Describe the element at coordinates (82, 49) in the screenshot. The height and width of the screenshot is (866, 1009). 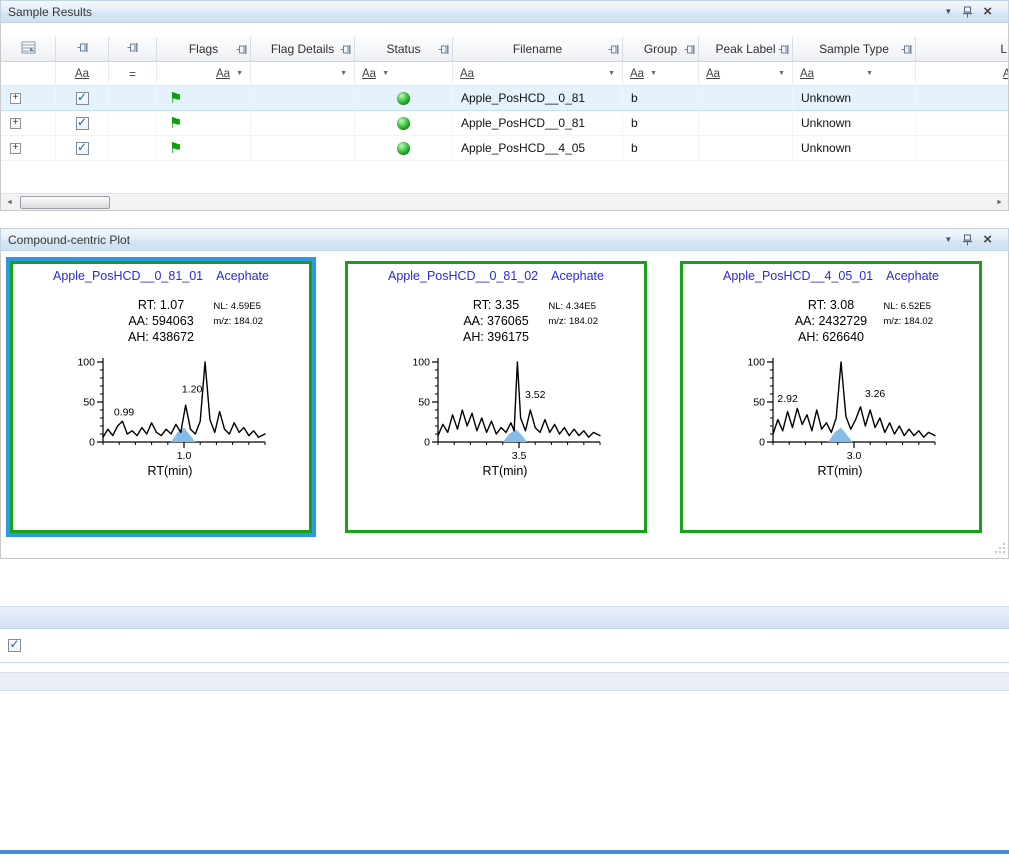
I see `header-checkbox-column` at that location.